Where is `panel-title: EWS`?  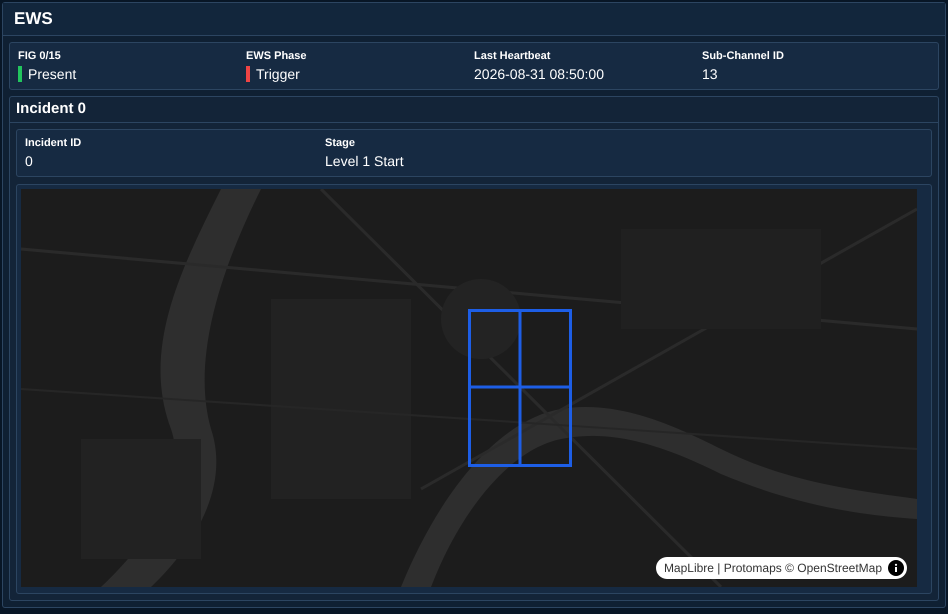 panel-title: EWS is located at coordinates (33, 19).